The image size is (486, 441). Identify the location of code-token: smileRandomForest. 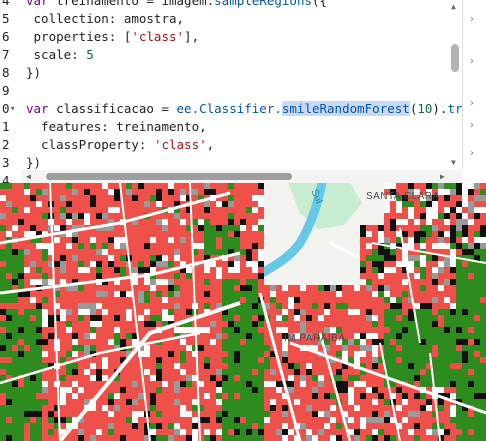
(345, 108).